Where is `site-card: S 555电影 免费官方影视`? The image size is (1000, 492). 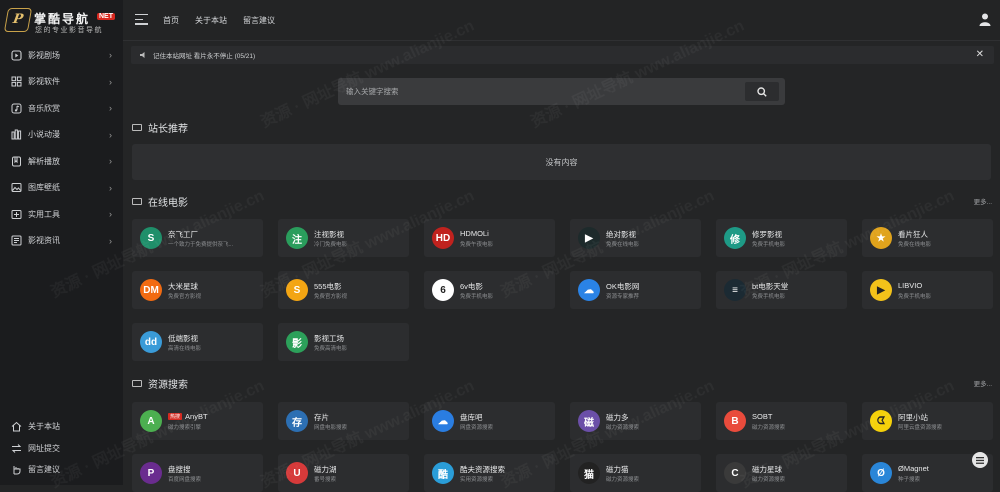 site-card: S 555电影 免费官方影视 is located at coordinates (343, 290).